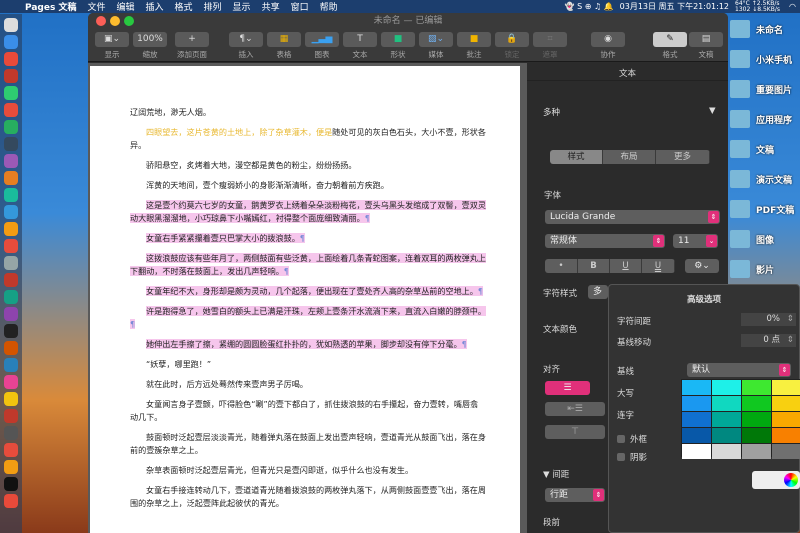  I want to click on mask-button: ⌗ 遮罩, so click(550, 46).